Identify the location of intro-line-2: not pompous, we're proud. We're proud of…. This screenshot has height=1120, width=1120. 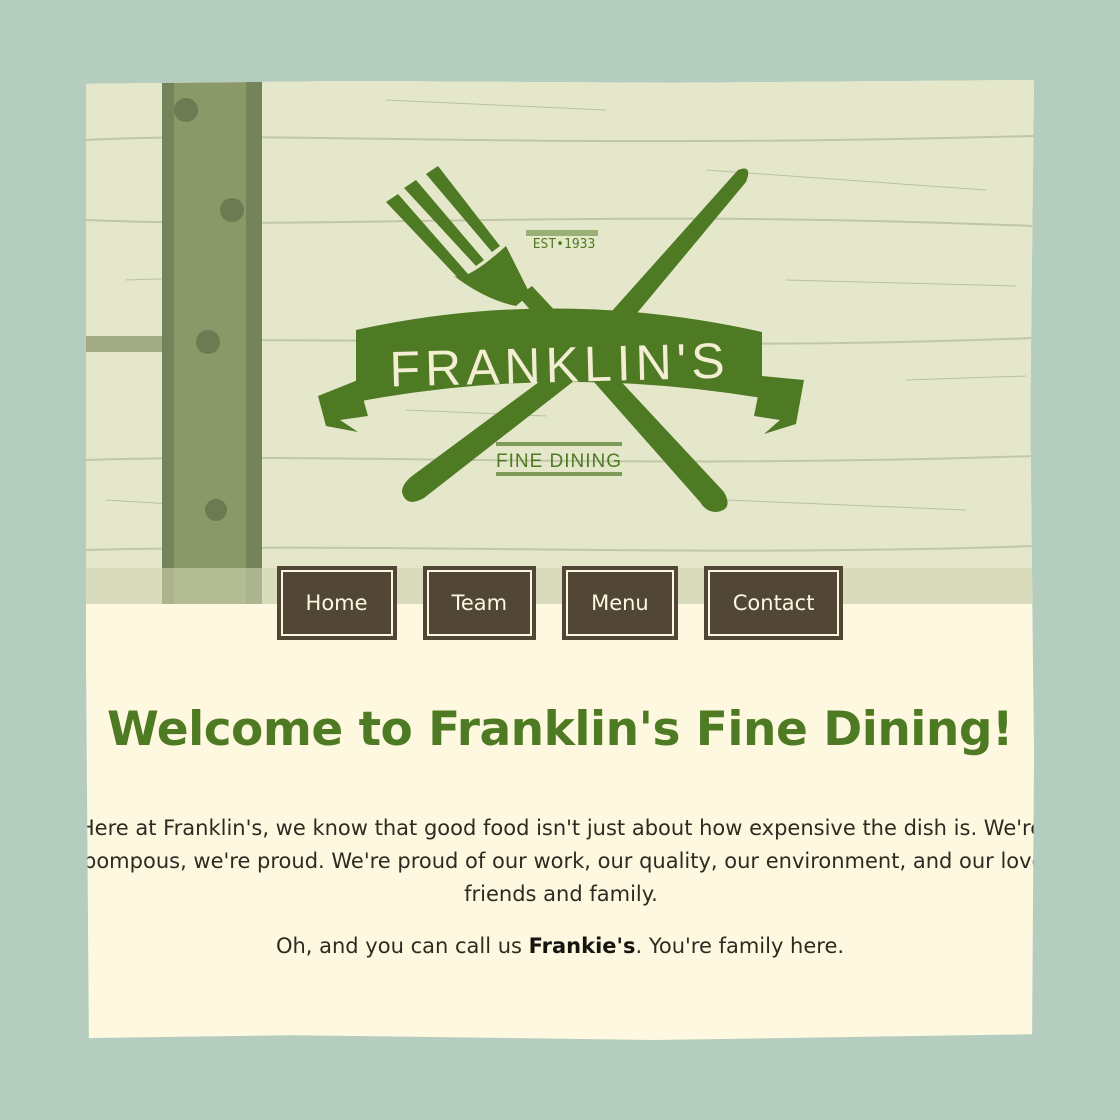
(560, 861).